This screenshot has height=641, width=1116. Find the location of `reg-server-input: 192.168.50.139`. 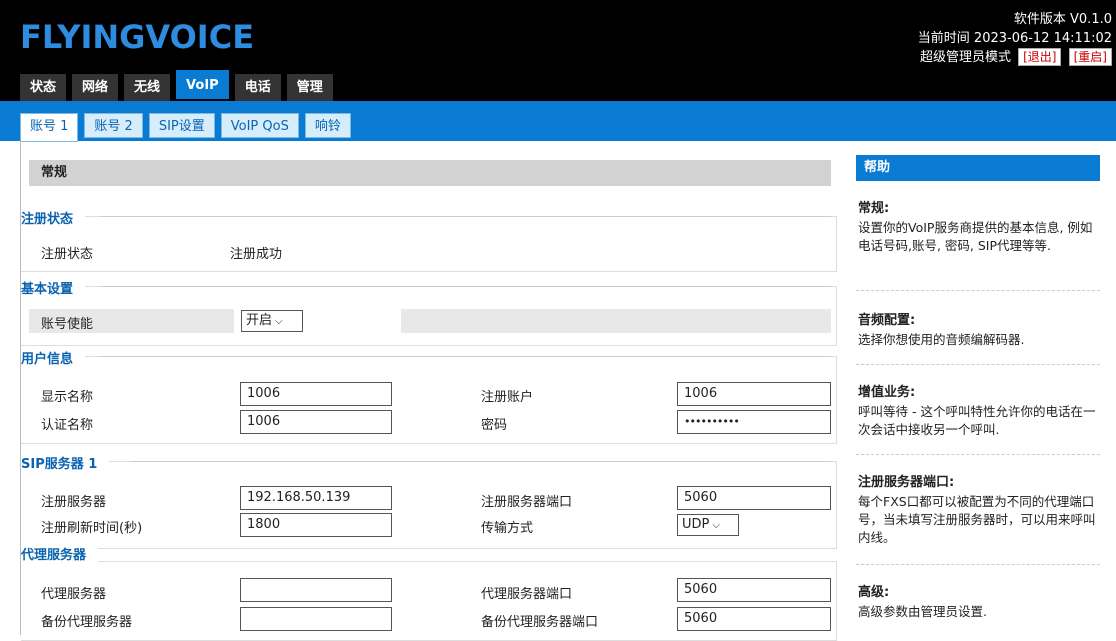

reg-server-input: 192.168.50.139 is located at coordinates (316, 498).